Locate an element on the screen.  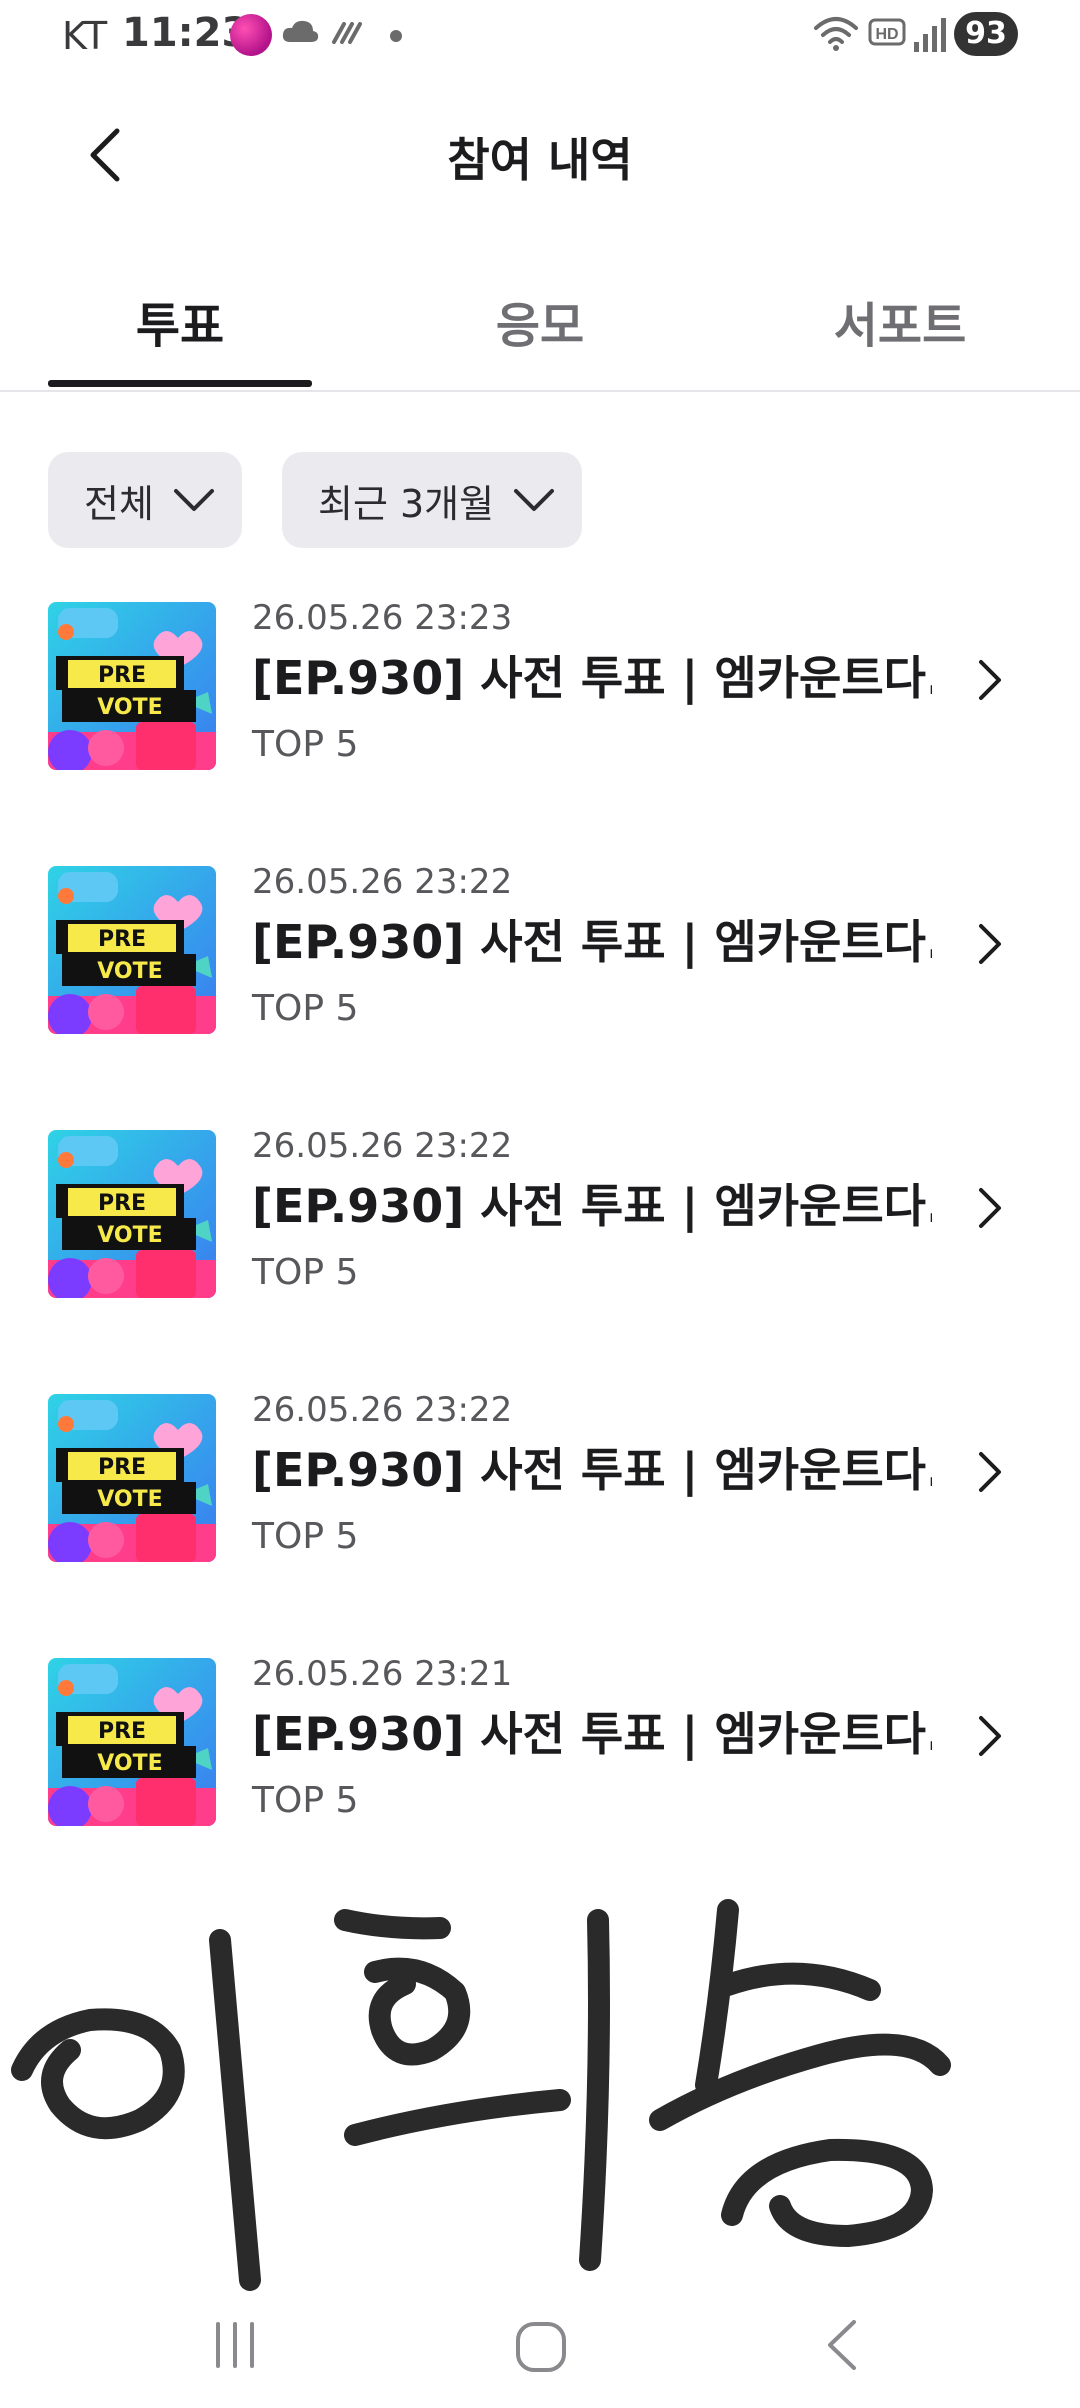
home-icon is located at coordinates (541, 2349).